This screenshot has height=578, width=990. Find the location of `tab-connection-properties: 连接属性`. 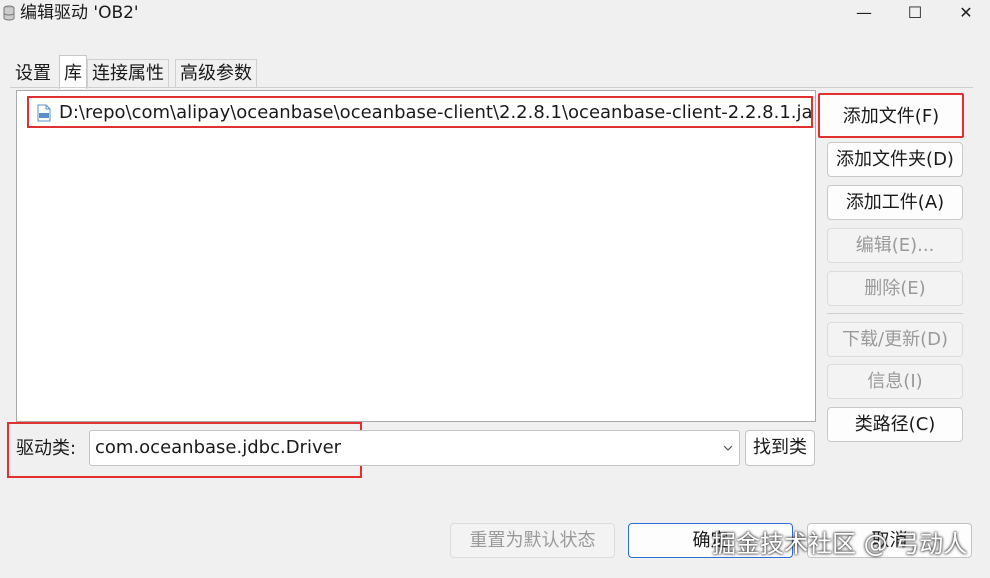

tab-connection-properties: 连接属性 is located at coordinates (128, 73).